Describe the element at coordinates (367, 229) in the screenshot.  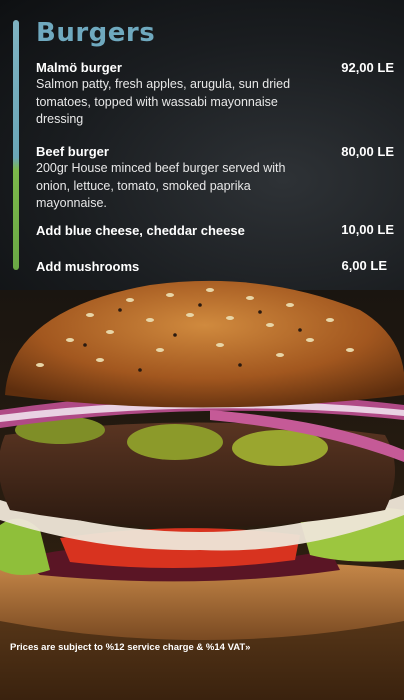
I see `addon-price-cheese: 10,00 LE` at that location.